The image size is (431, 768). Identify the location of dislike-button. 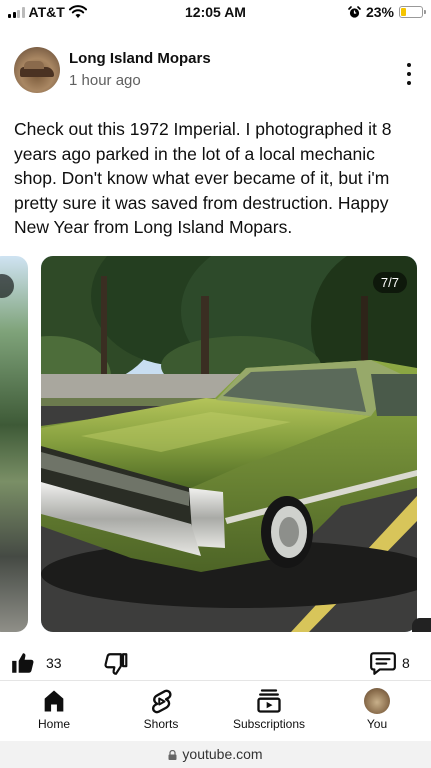
(116, 664).